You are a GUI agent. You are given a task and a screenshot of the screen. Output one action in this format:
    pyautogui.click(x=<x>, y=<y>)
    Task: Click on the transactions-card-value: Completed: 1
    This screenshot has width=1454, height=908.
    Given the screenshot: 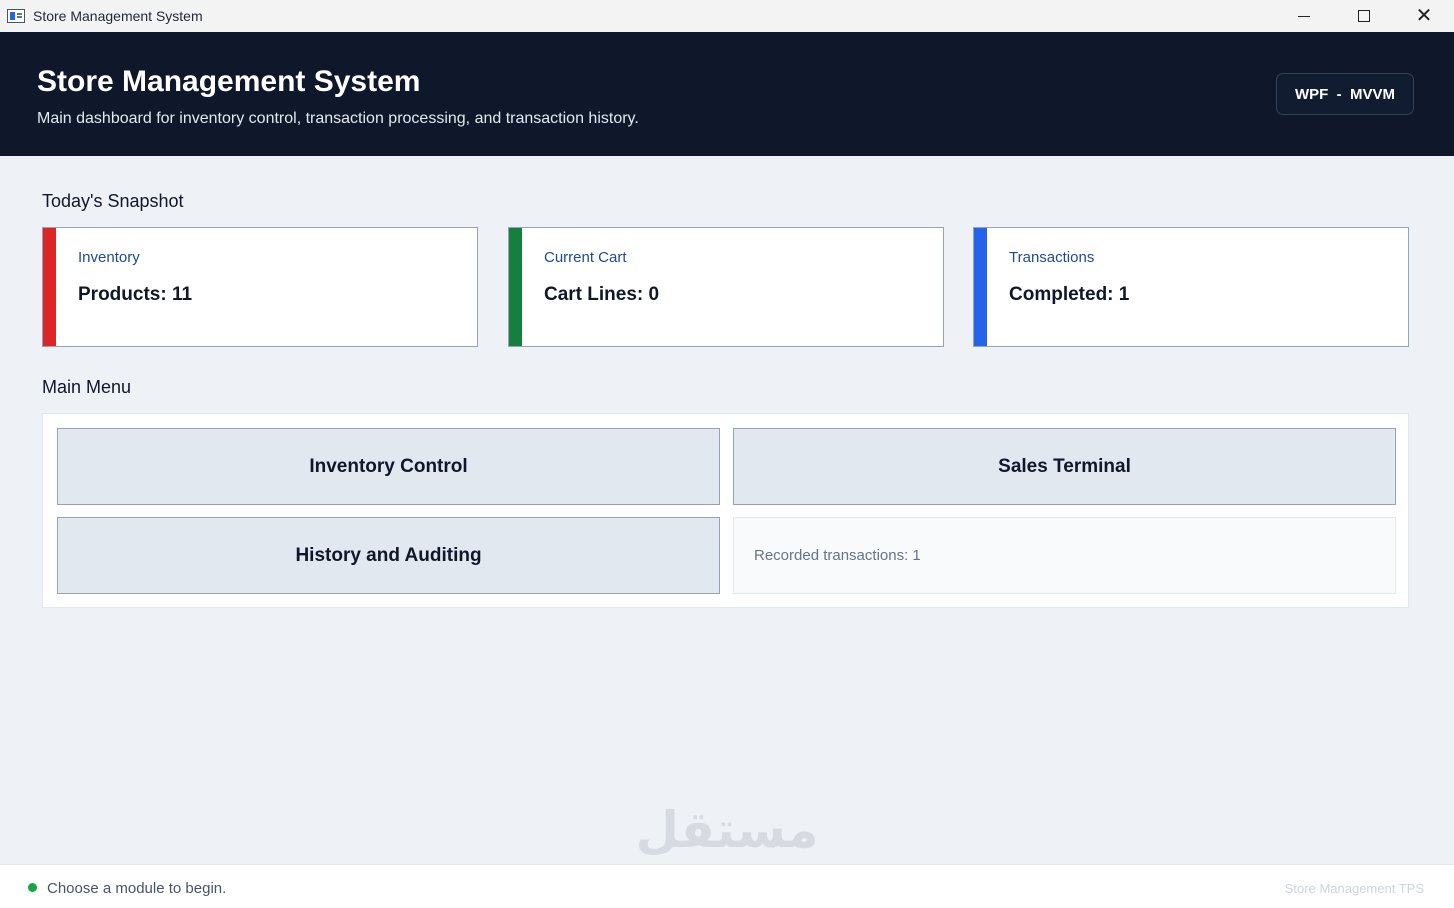 What is the action you would take?
    pyautogui.click(x=1069, y=294)
    